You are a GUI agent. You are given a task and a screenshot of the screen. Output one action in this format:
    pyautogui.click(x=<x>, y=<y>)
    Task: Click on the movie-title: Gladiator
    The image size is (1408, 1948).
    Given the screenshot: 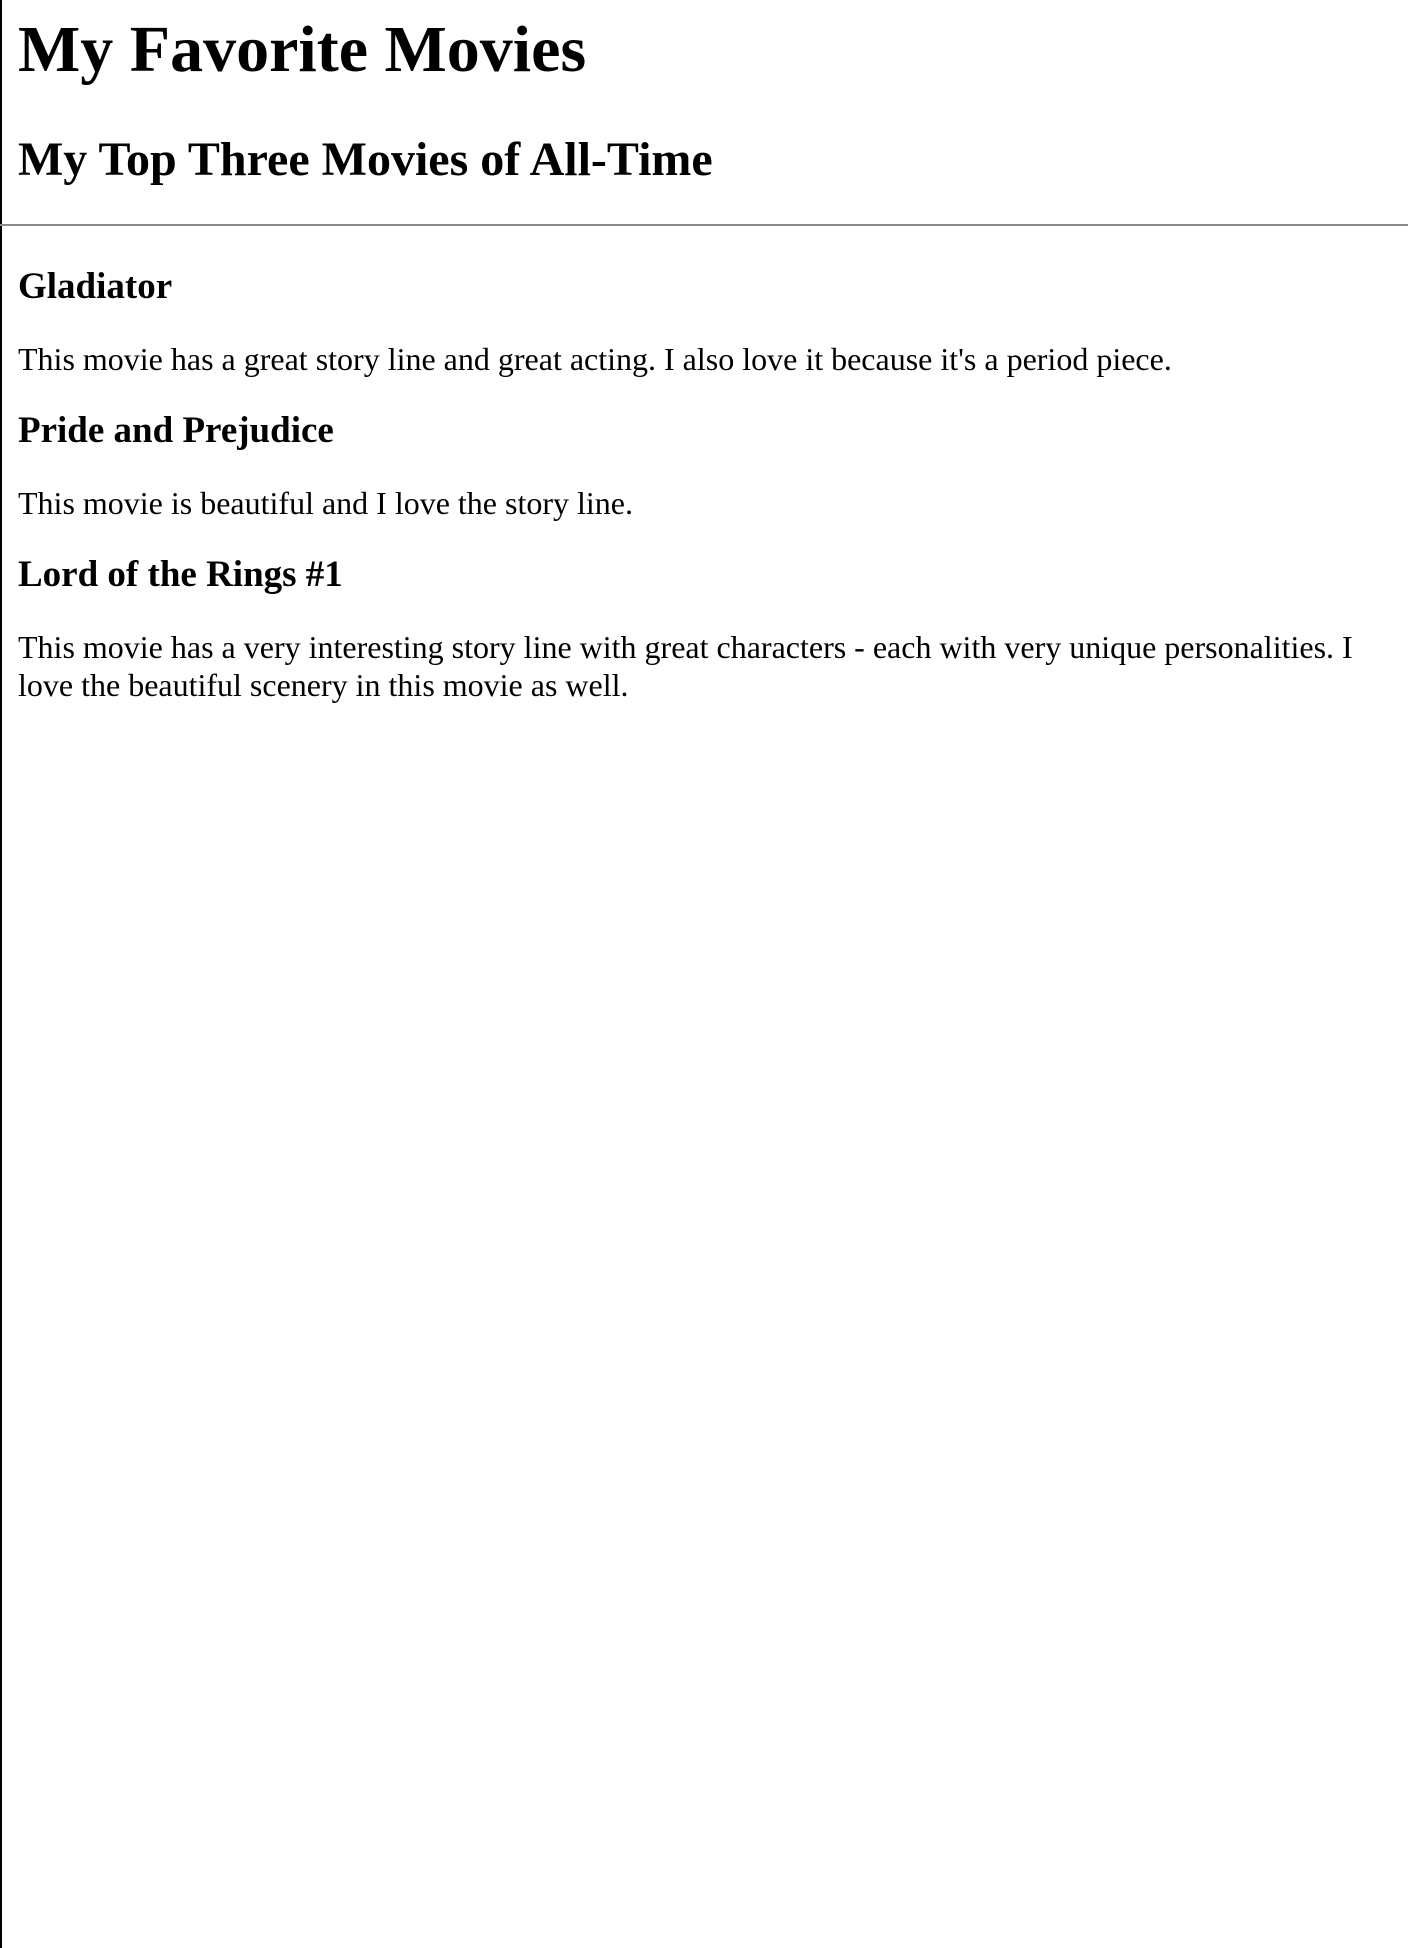 What is the action you would take?
    pyautogui.click(x=95, y=286)
    